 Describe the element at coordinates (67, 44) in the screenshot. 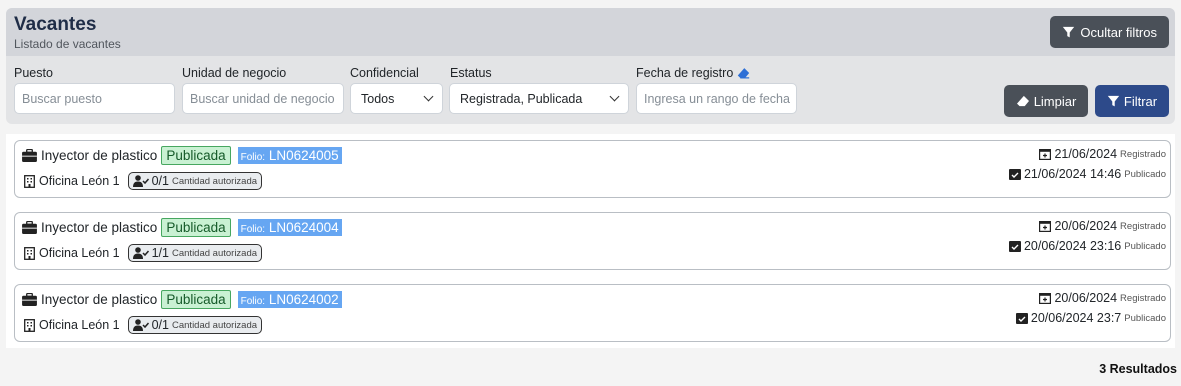

I see `page-subtitle: Listado de vacantes` at that location.